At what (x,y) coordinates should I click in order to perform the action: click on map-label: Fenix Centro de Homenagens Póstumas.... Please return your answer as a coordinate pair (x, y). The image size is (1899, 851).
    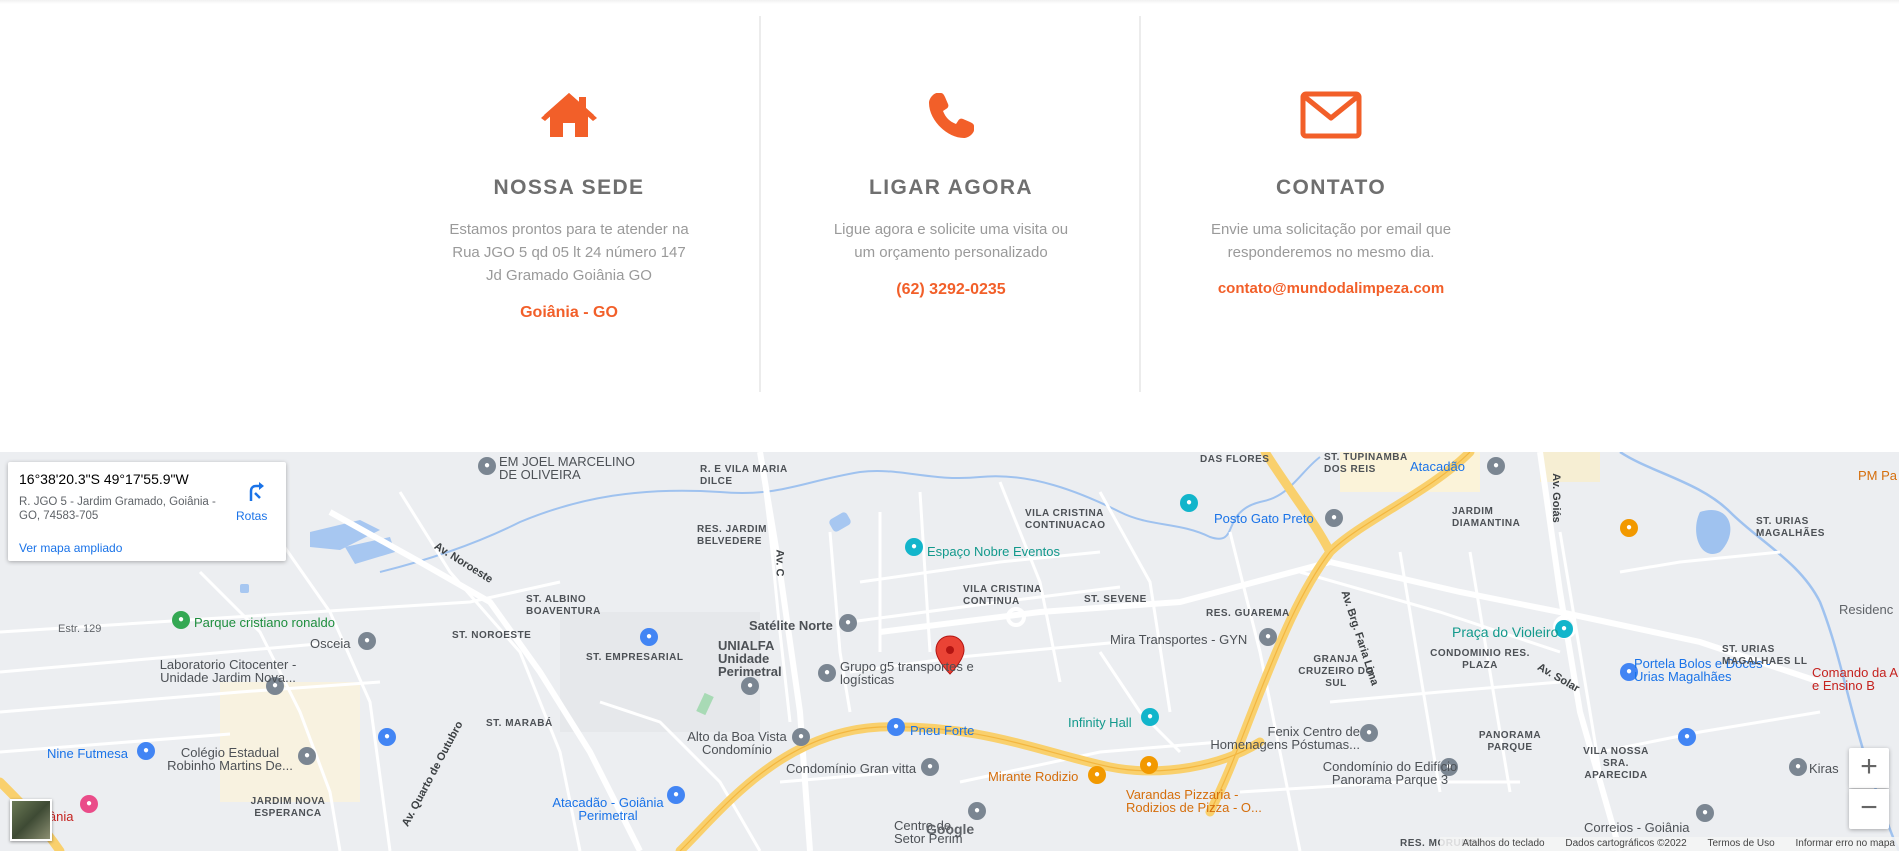
    Looking at the image, I should click on (1275, 738).